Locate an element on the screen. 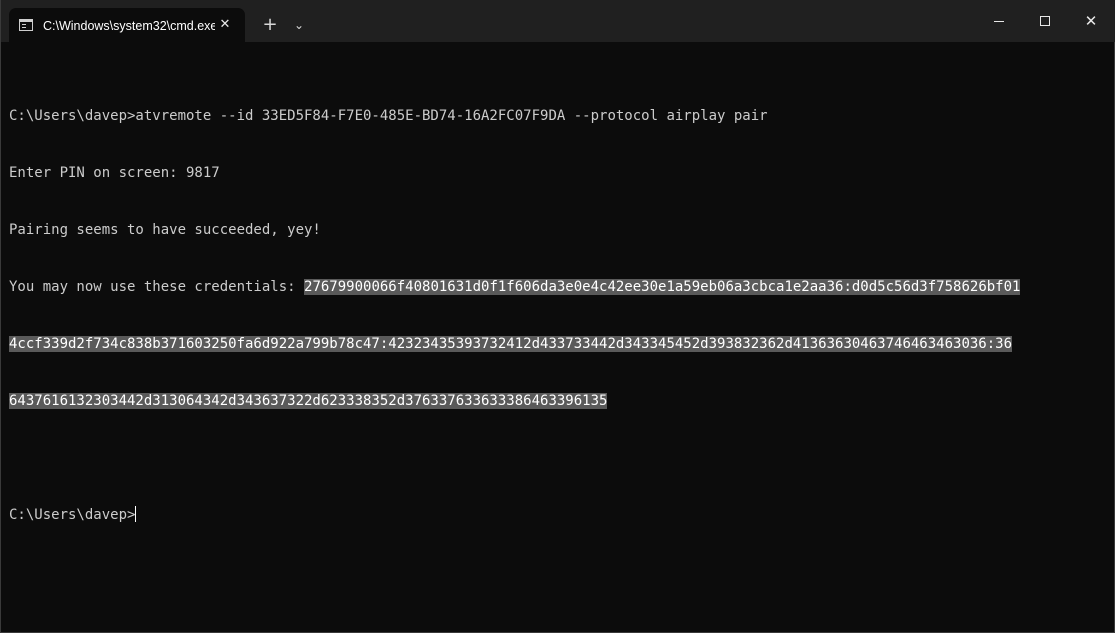  minimize-icon is located at coordinates (999, 21).